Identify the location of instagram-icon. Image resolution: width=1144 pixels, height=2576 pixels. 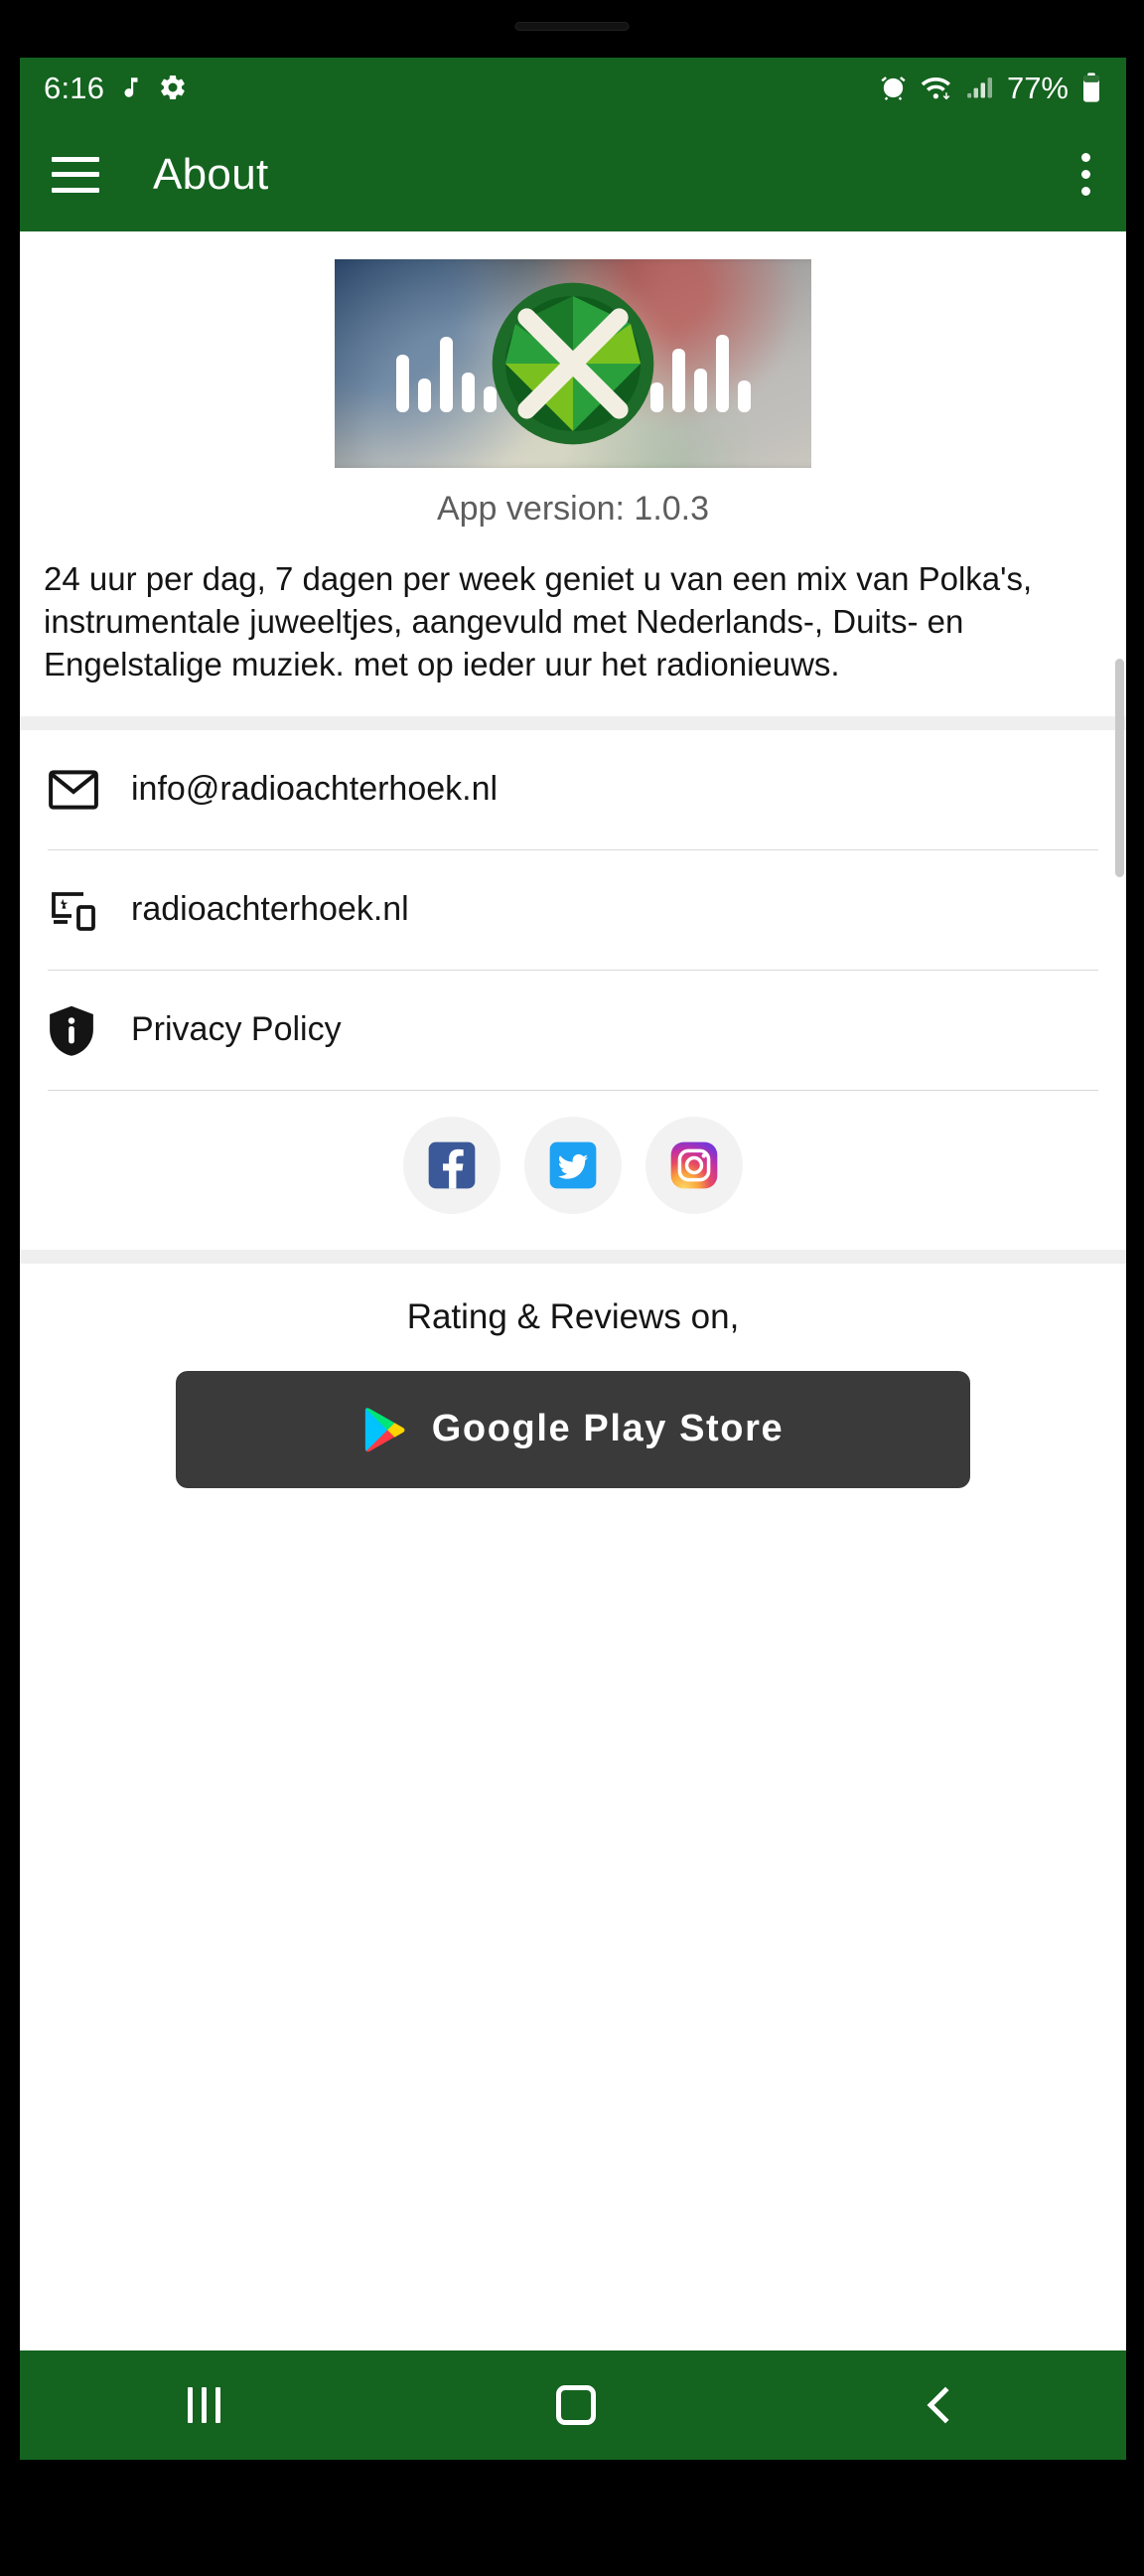
(694, 1165).